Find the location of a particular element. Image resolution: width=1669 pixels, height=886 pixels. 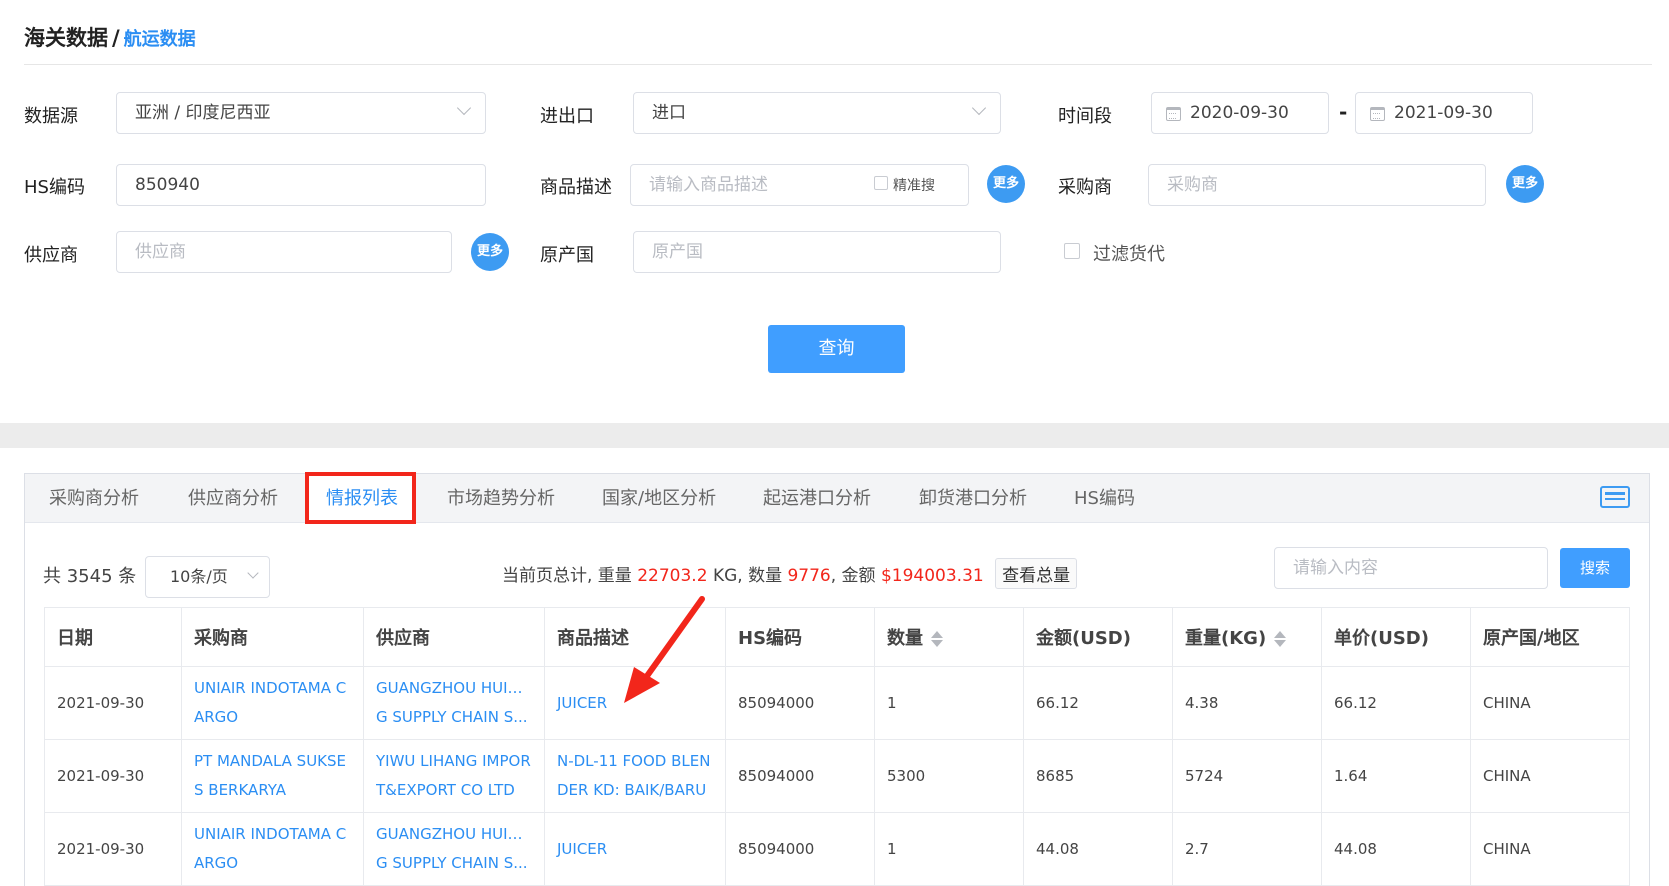

page-size-value: 10条/页 is located at coordinates (199, 576).